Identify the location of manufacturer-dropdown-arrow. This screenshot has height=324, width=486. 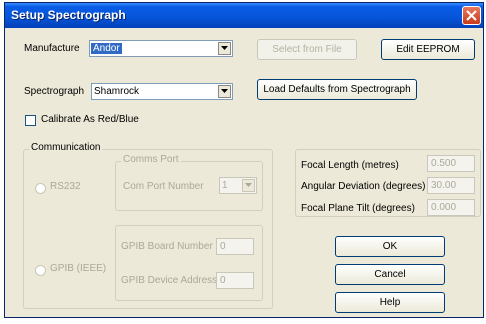
(224, 48).